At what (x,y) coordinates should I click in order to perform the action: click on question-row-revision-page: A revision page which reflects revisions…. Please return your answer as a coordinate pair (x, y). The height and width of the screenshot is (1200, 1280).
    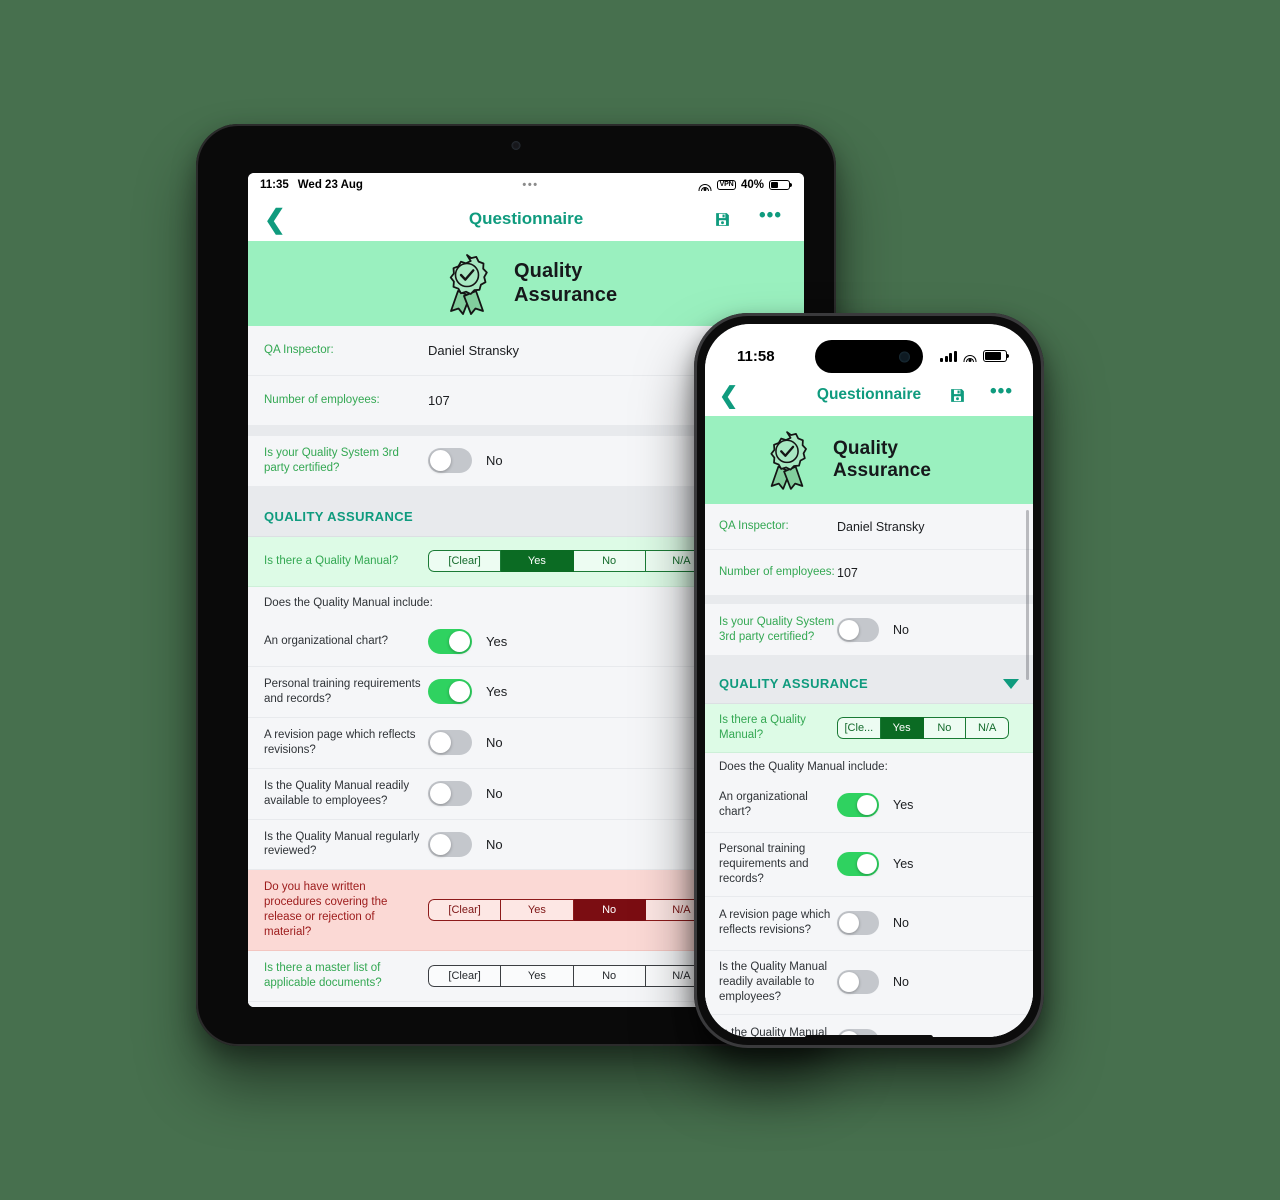
    Looking at the image, I should click on (869, 923).